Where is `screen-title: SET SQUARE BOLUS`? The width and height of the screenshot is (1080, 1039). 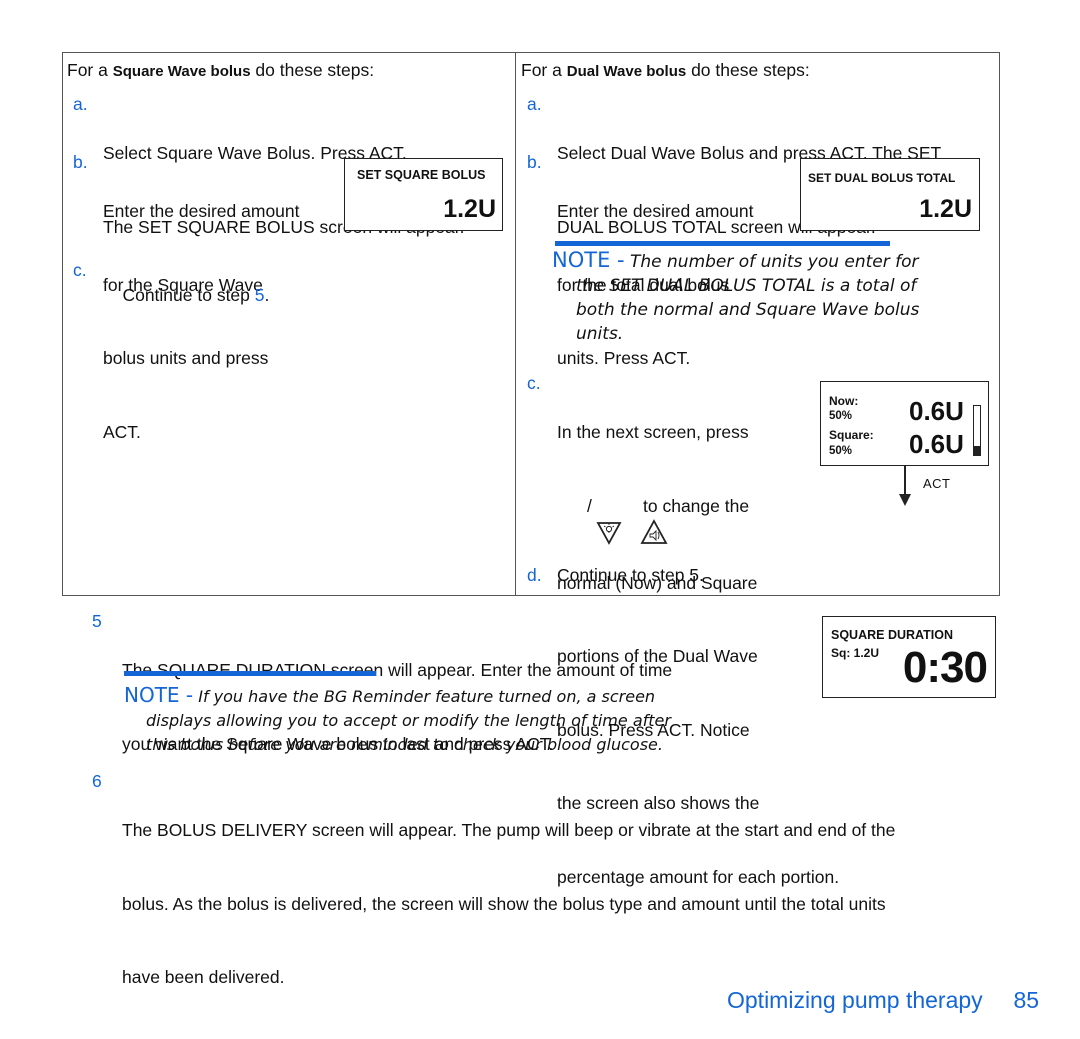 screen-title: SET SQUARE BOLUS is located at coordinates (421, 175).